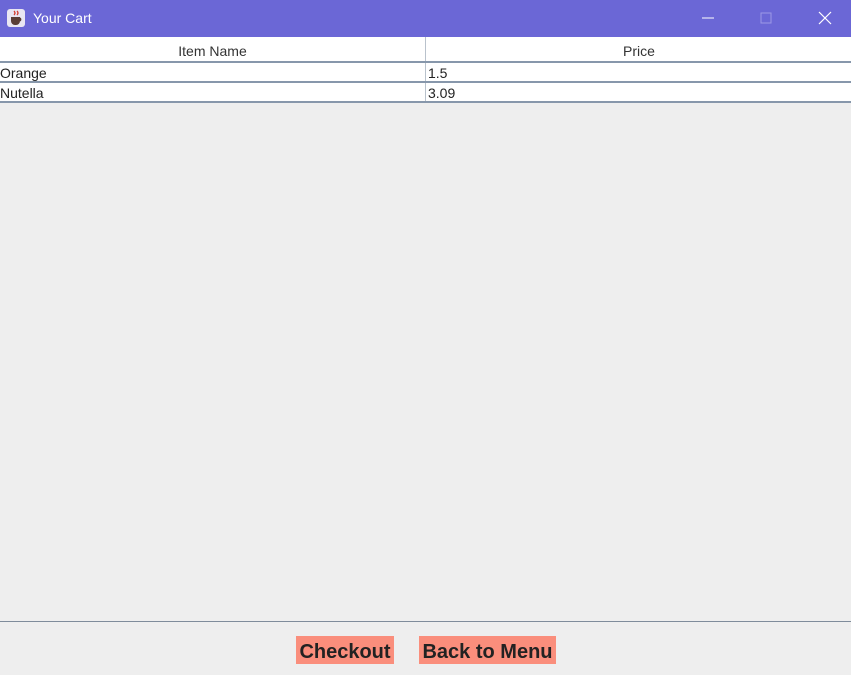 The height and width of the screenshot is (675, 851). What do you see at coordinates (639, 49) in the screenshot?
I see `column-header-price: Price` at bounding box center [639, 49].